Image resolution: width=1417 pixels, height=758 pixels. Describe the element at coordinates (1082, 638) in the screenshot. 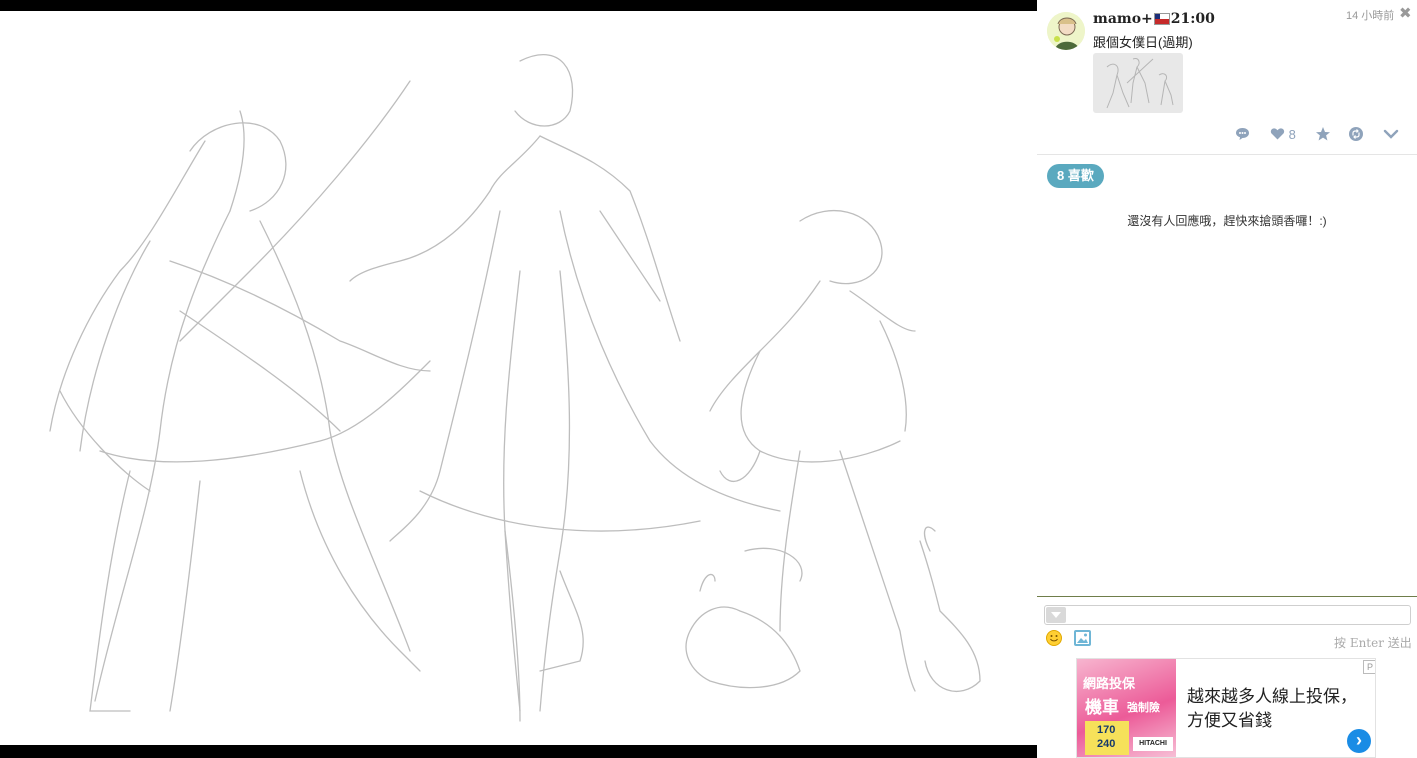

I see `image-icon` at that location.